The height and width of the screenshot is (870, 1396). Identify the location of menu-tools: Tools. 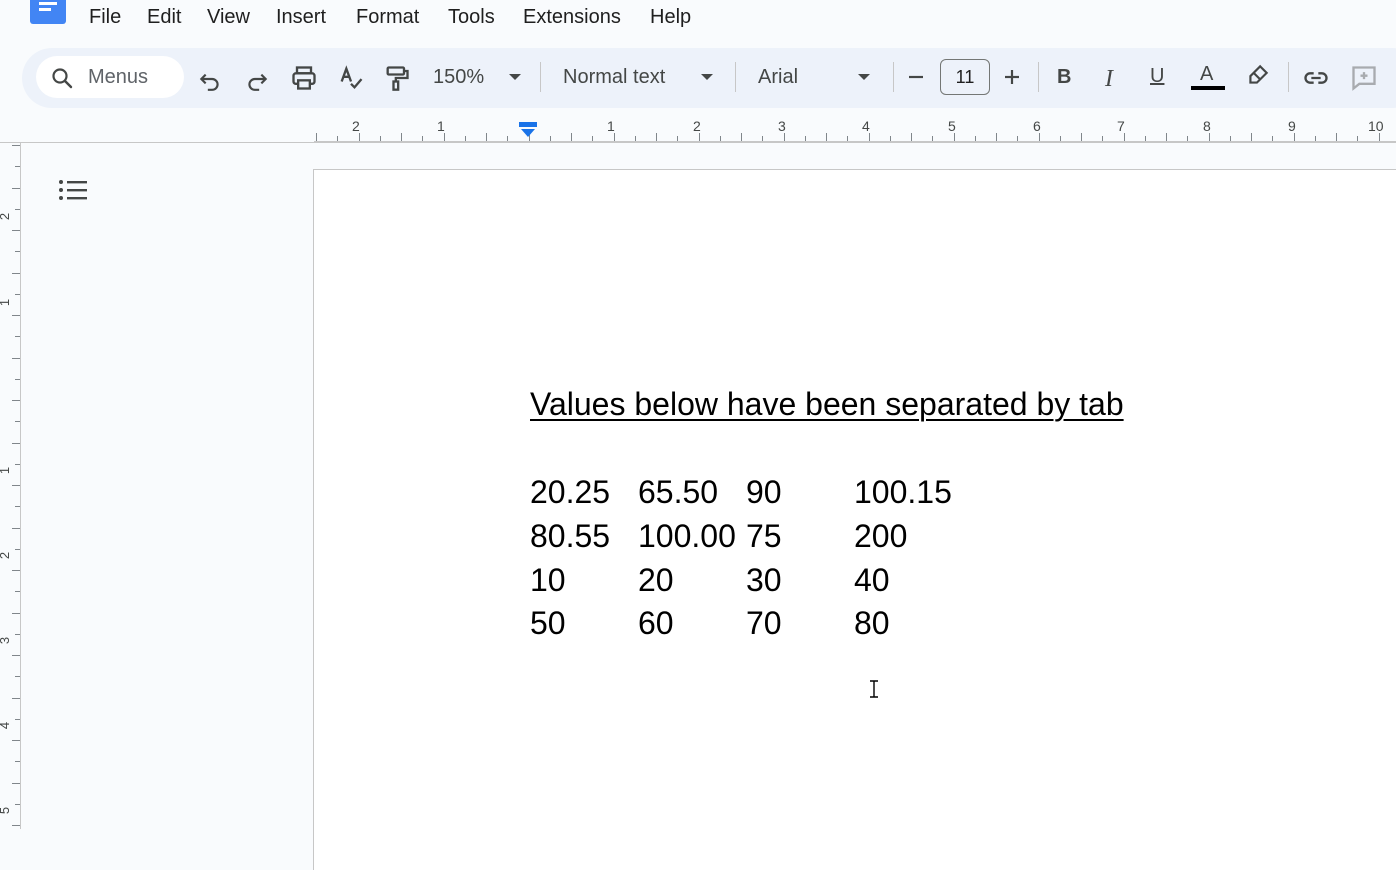
(471, 17).